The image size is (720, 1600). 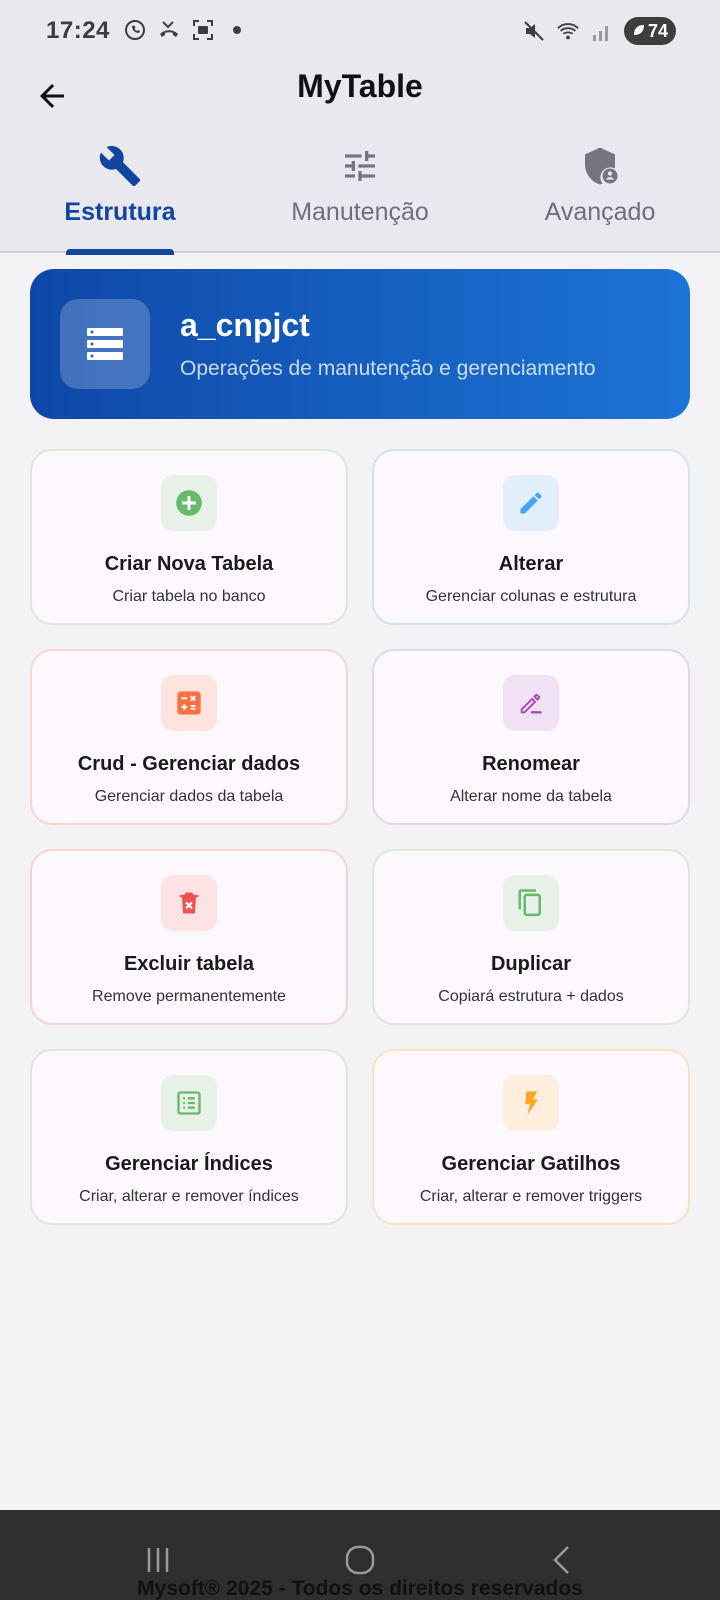 I want to click on battery-level: 74, so click(x=658, y=30).